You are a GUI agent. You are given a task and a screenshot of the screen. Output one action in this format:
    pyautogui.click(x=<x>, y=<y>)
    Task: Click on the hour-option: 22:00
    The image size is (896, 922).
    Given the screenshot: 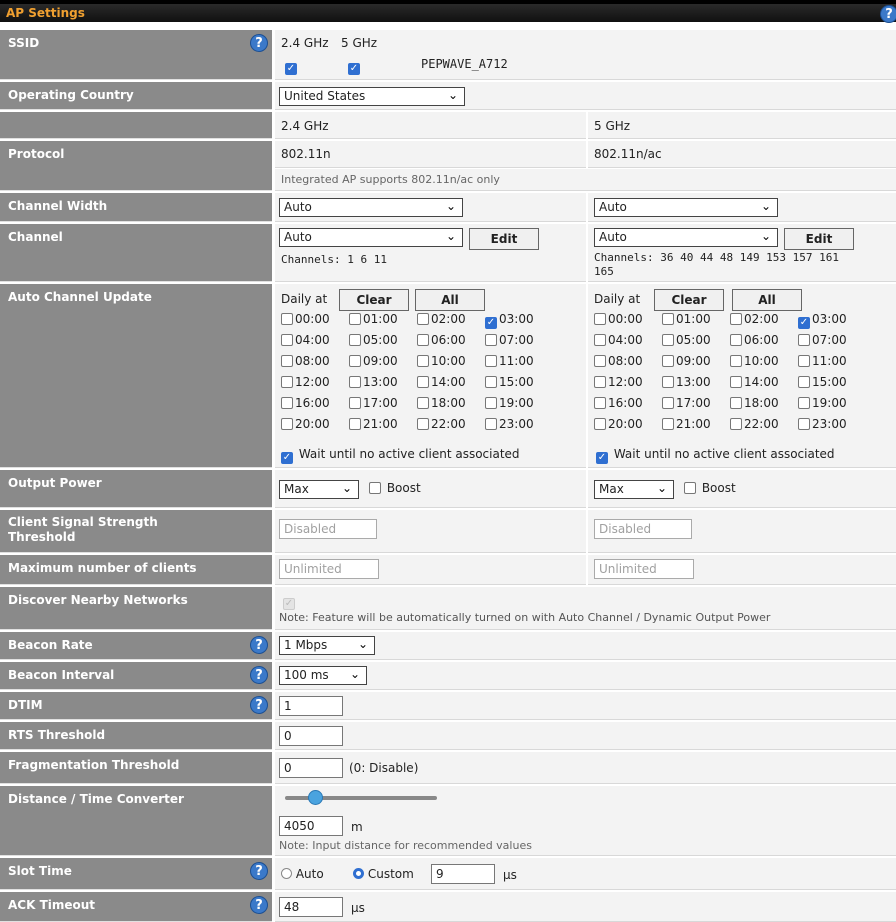 What is the action you would take?
    pyautogui.click(x=451, y=424)
    